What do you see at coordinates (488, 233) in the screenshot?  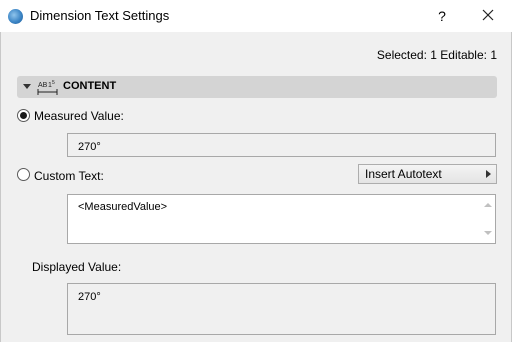 I see `scroll-down-icon` at bounding box center [488, 233].